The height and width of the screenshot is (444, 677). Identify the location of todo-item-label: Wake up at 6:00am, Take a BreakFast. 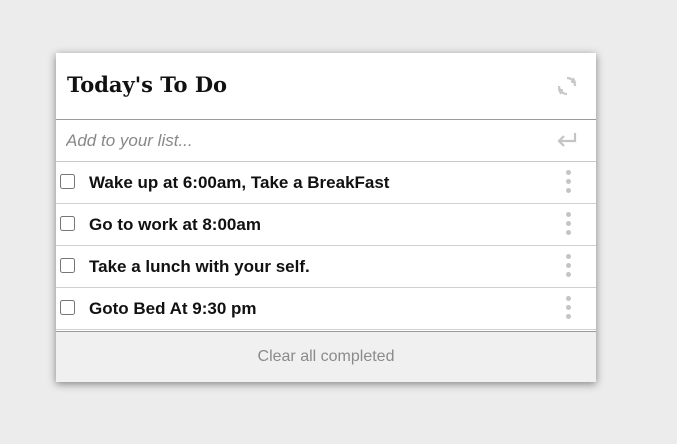
(239, 182).